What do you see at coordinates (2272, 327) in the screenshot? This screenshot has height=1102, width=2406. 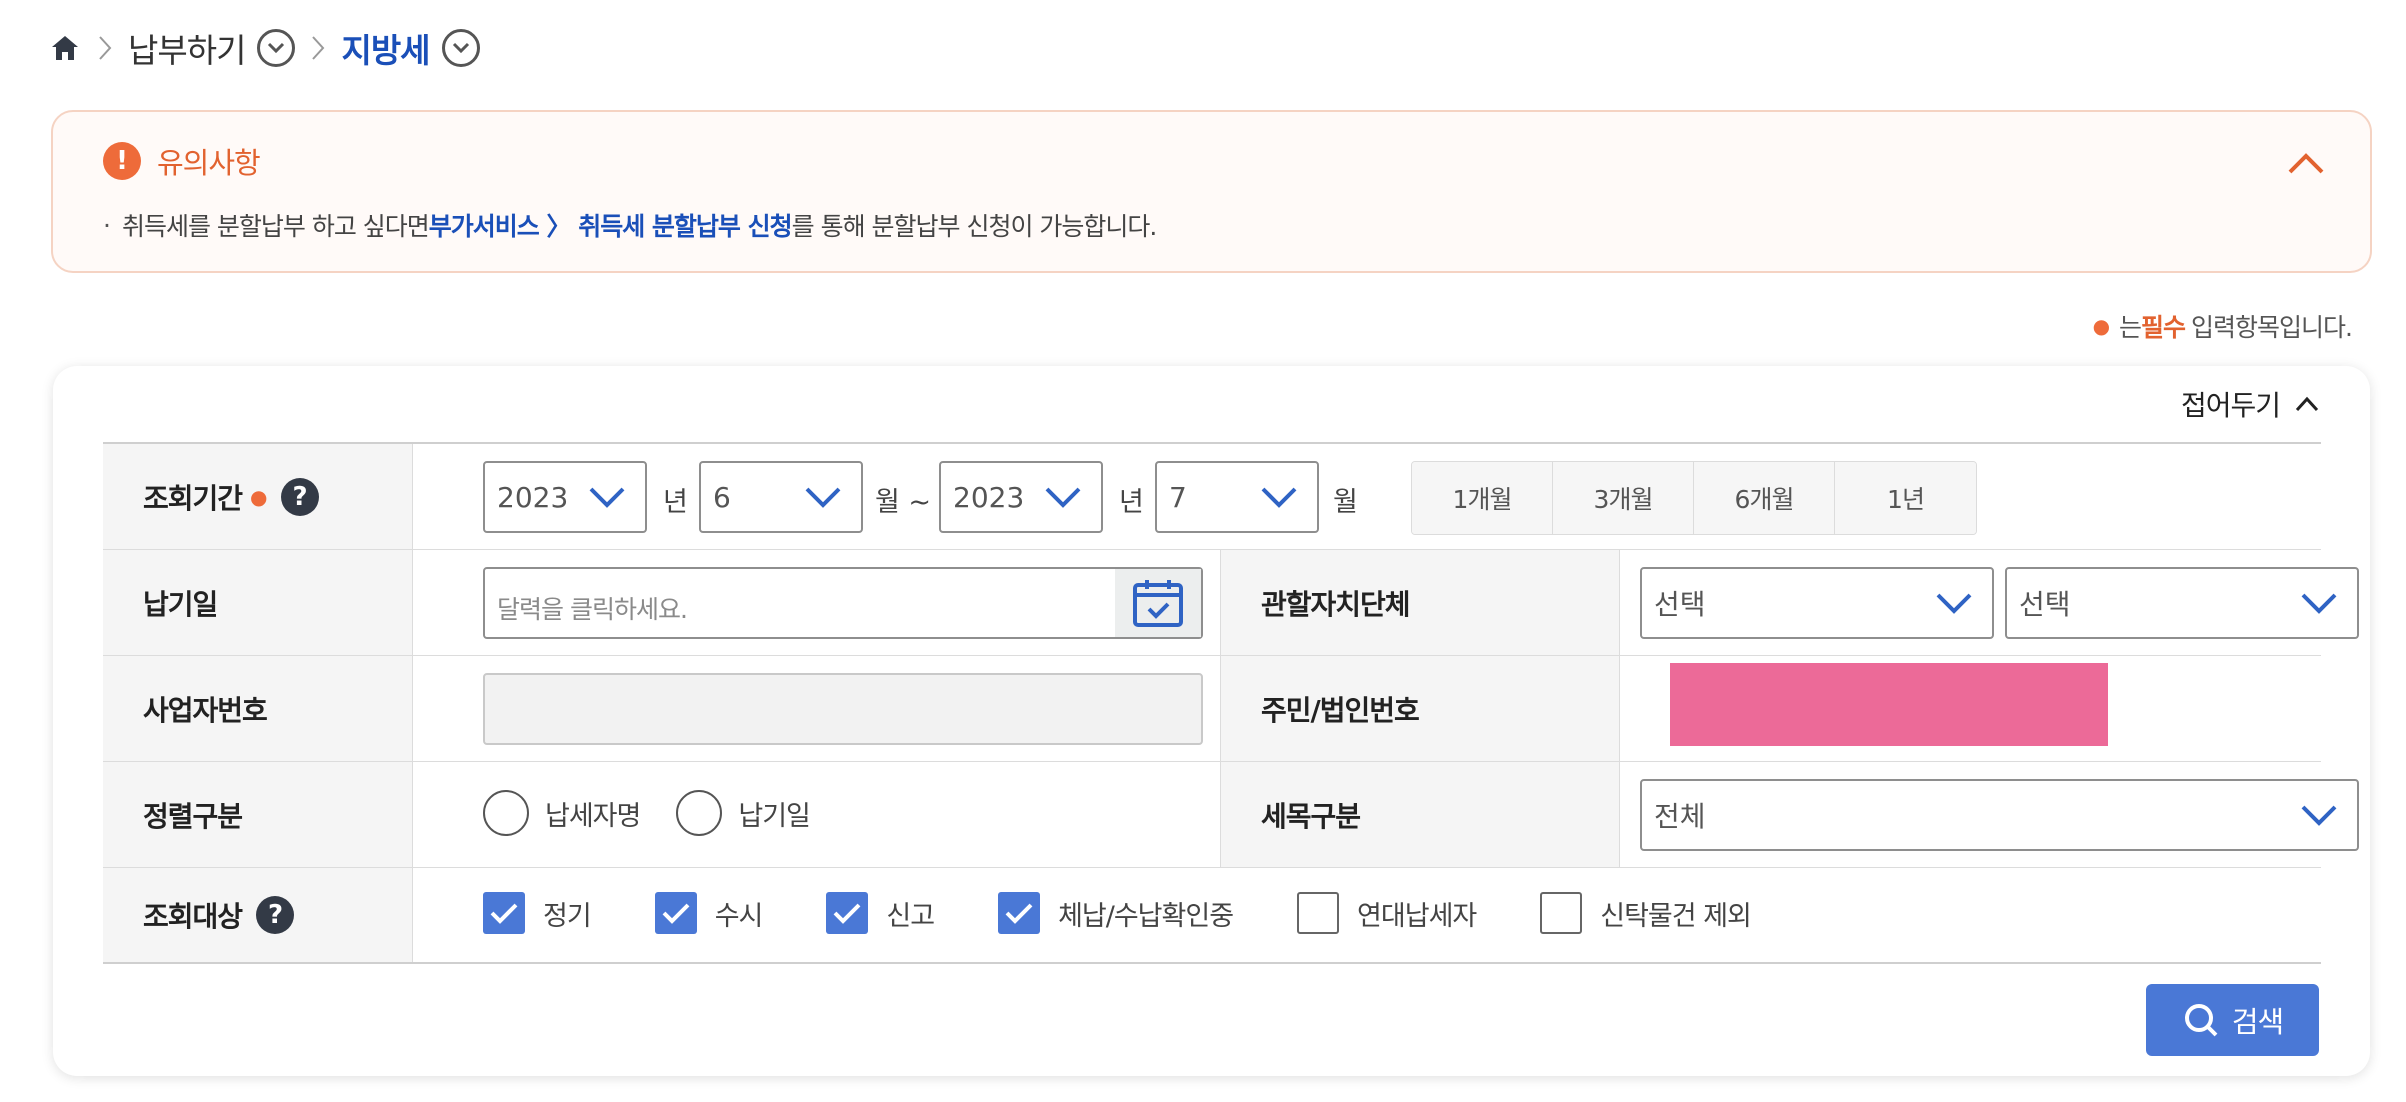 I see `required-note-suffix: 입력항목입니다.` at bounding box center [2272, 327].